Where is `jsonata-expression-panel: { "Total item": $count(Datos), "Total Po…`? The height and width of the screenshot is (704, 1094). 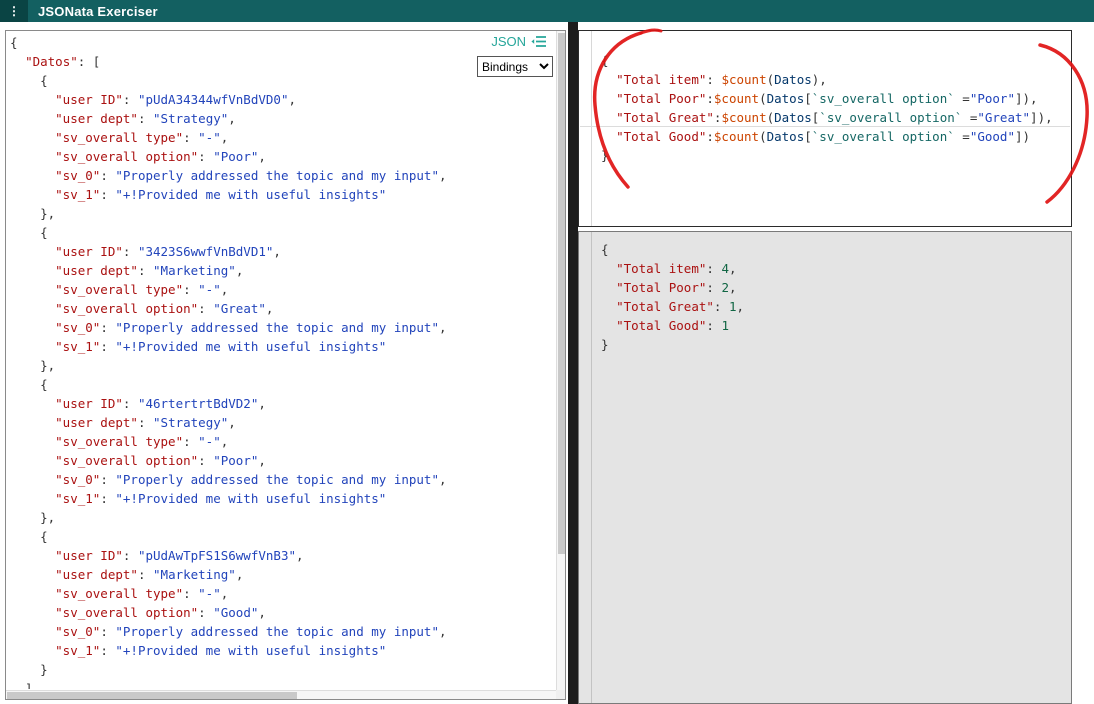
jsonata-expression-panel: { "Total item": $count(Datos), "Total Po… is located at coordinates (825, 128).